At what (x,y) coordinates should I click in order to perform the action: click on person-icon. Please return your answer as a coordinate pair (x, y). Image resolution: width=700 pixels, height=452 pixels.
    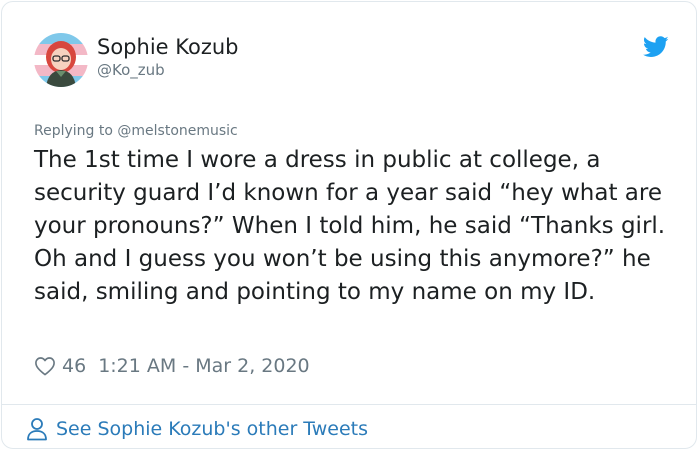
    Looking at the image, I should click on (37, 429).